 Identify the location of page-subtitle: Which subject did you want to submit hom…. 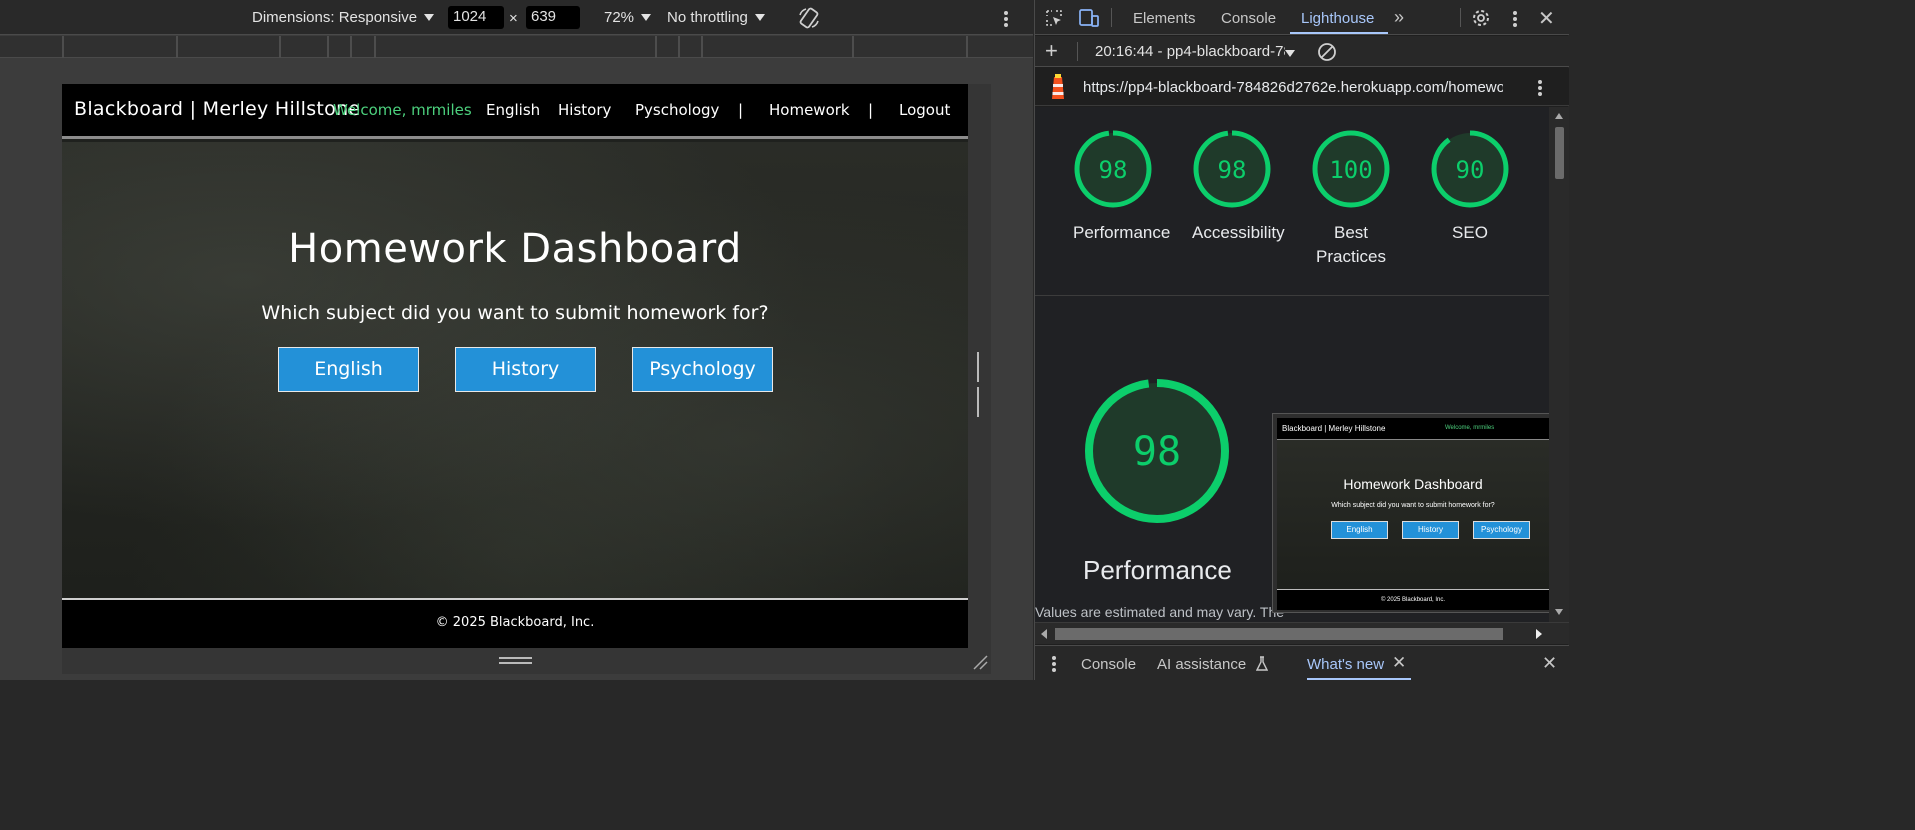
(515, 313).